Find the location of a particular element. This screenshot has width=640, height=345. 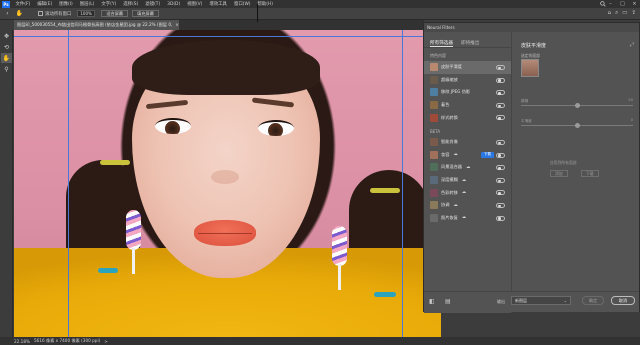

menu-3d: 3D(D) is located at coordinates (174, 4).